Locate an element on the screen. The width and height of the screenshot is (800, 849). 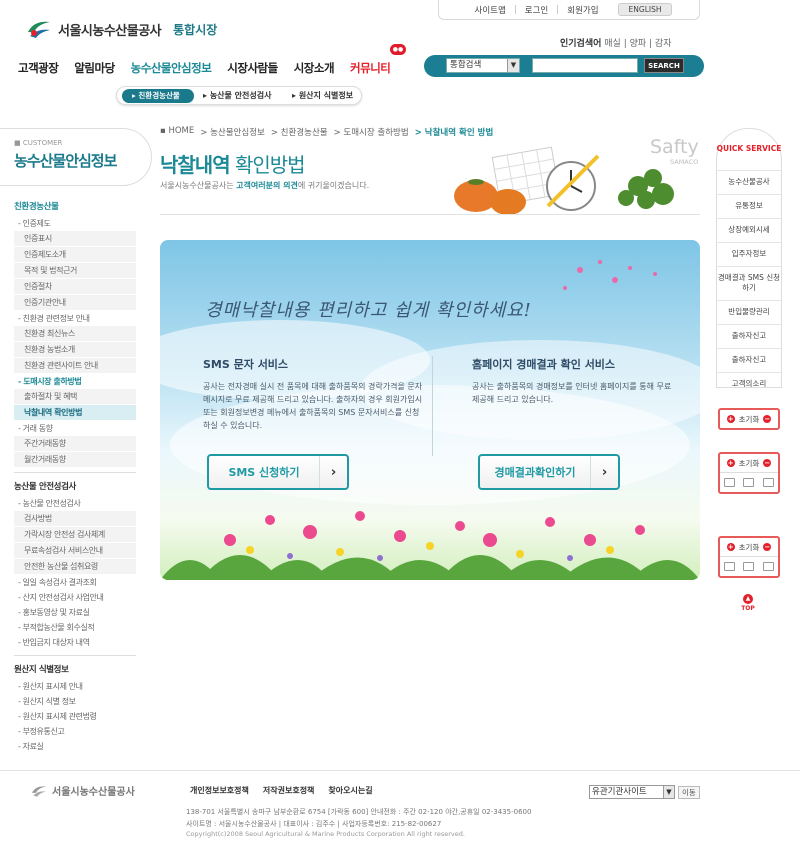
main-nav: 고객광장 알림마당 농수산물안심정보 시장사람들 시장소개 커뮤니티 is located at coordinates (212, 68).